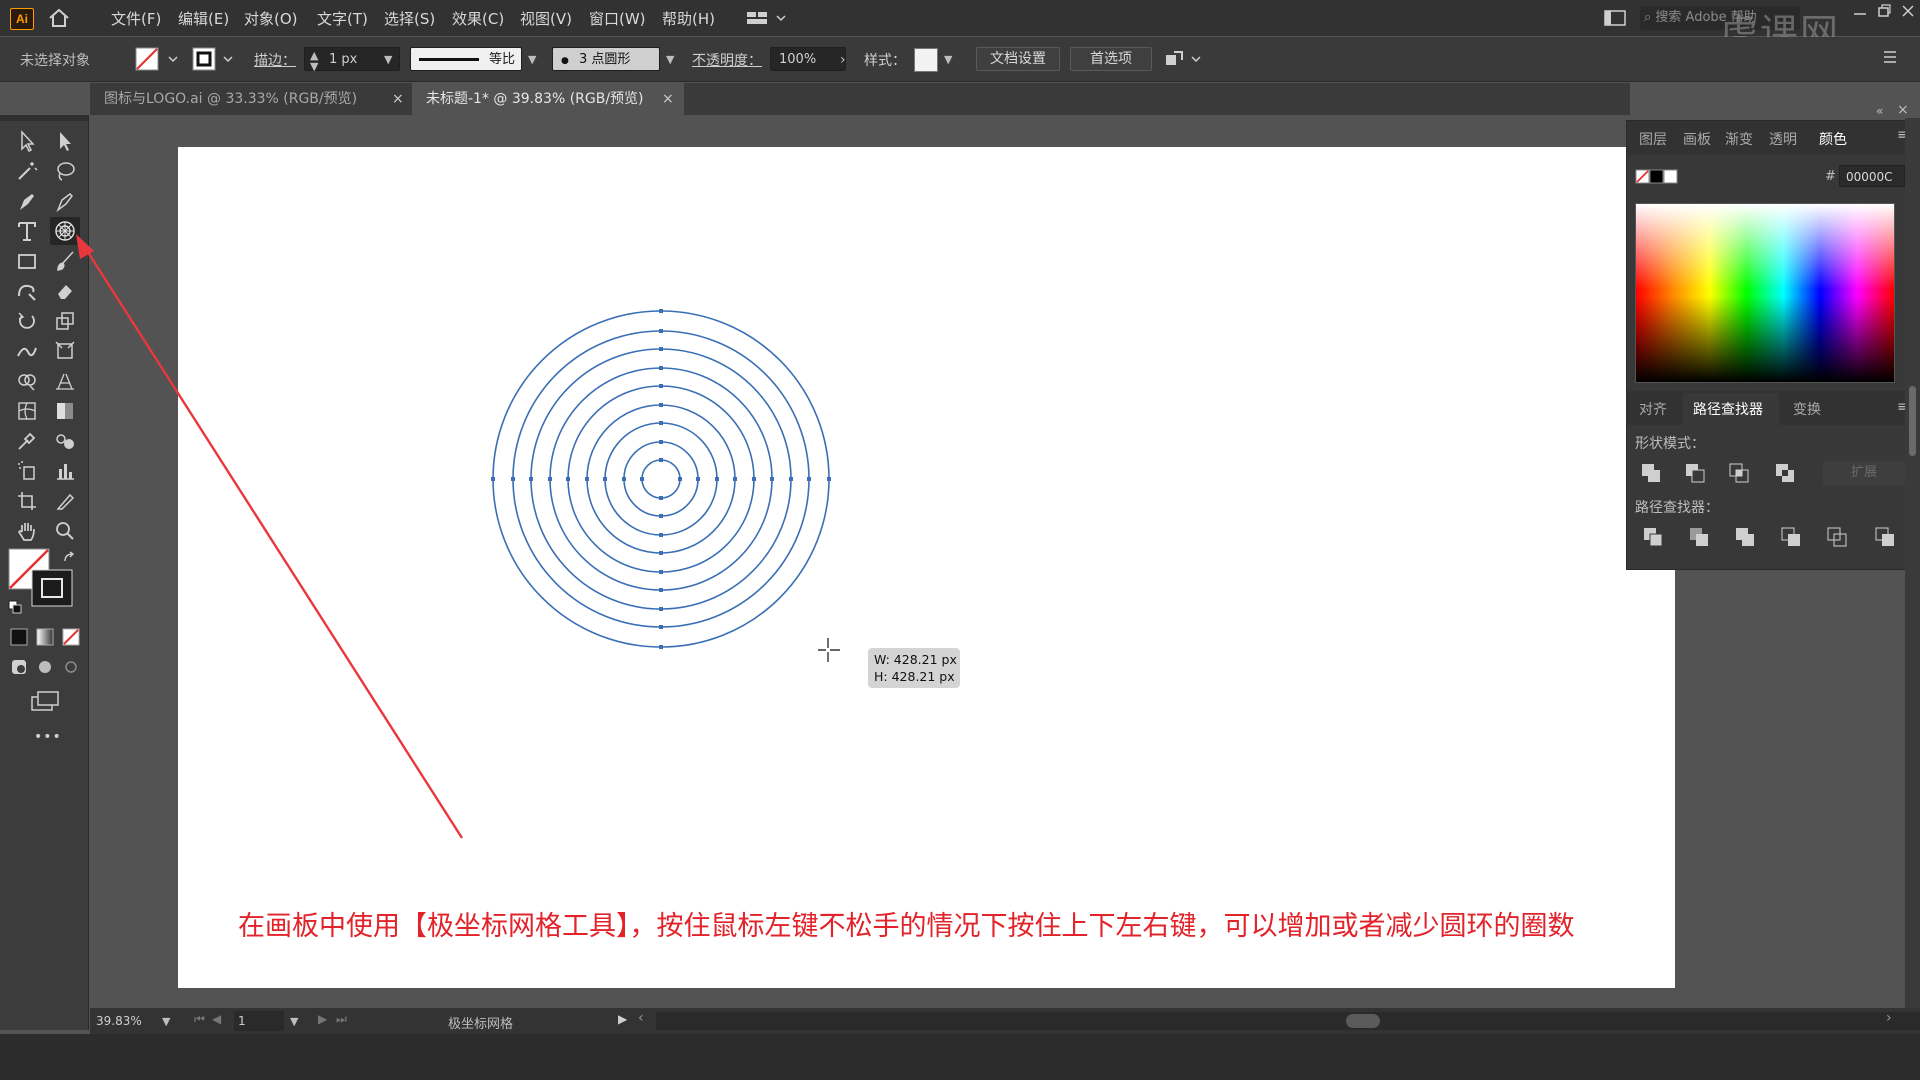  I want to click on merge-icon, so click(1745, 537).